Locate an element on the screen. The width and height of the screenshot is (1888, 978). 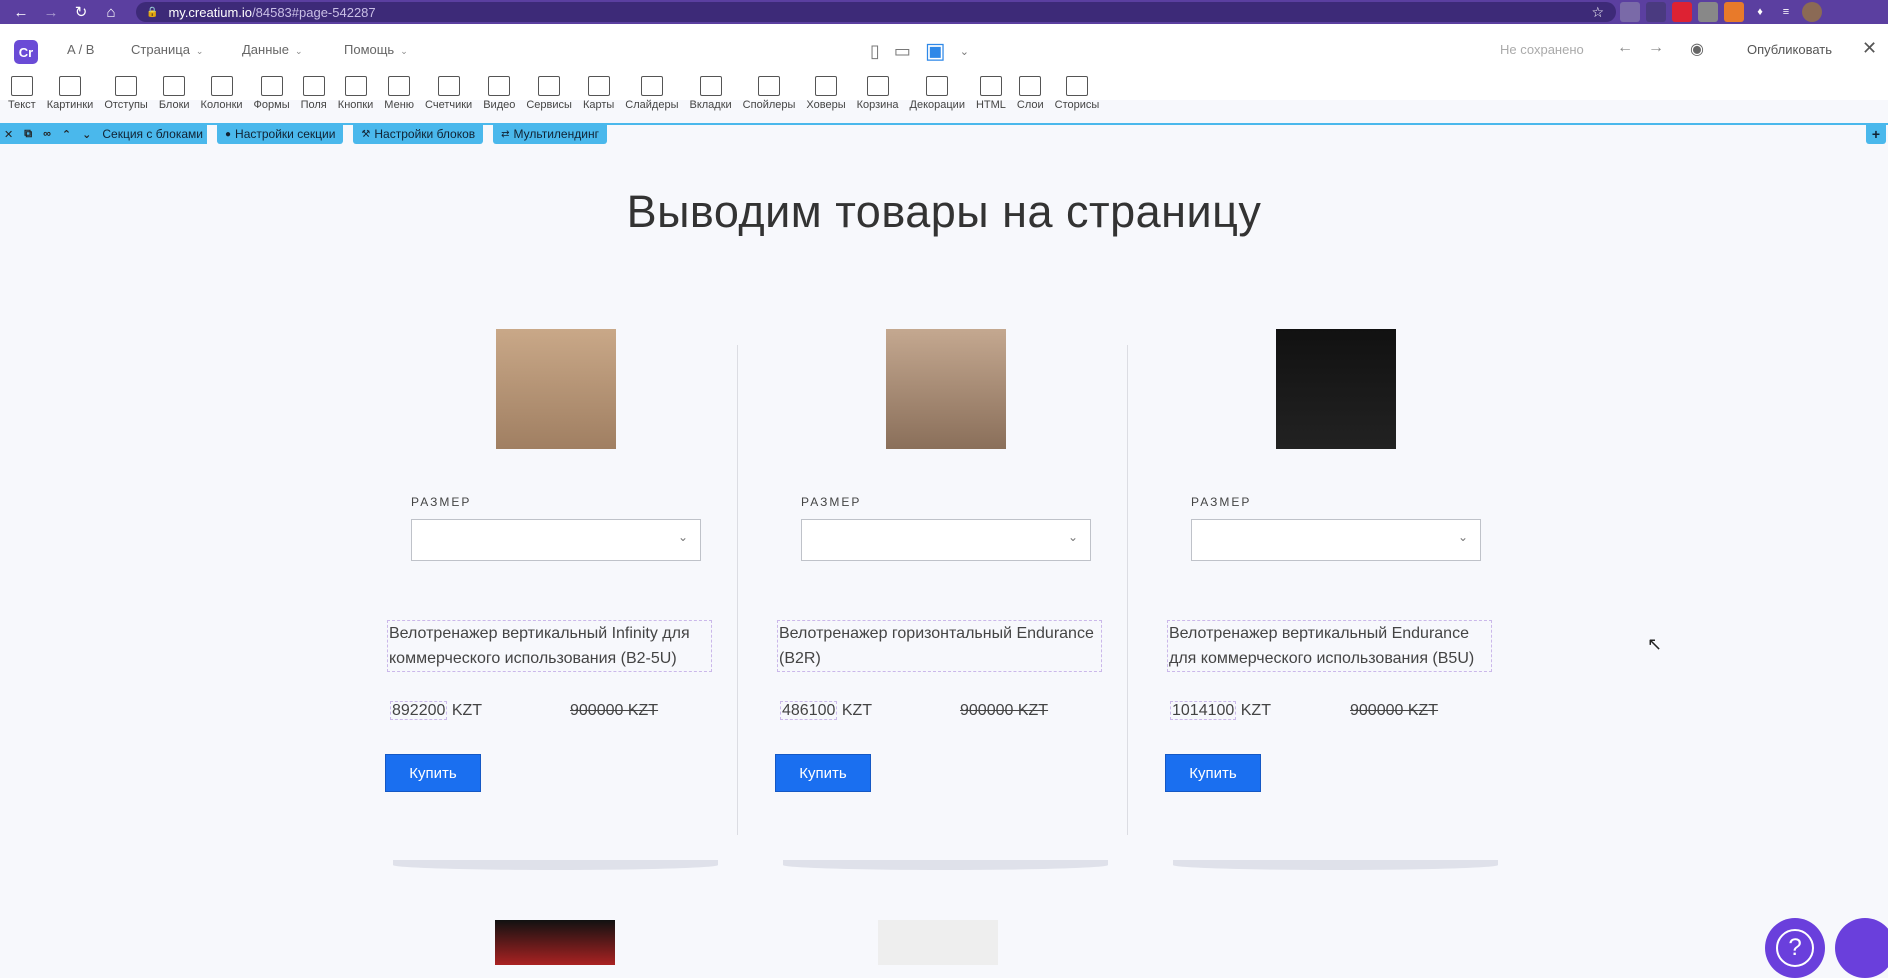
page-title: Выводим товары на страницу is located at coordinates (944, 212).